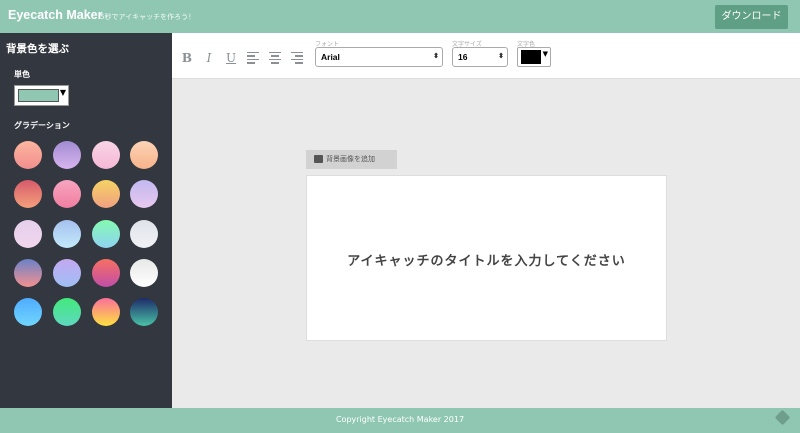 This screenshot has height=433, width=800. I want to click on italic-button: I, so click(209, 58).